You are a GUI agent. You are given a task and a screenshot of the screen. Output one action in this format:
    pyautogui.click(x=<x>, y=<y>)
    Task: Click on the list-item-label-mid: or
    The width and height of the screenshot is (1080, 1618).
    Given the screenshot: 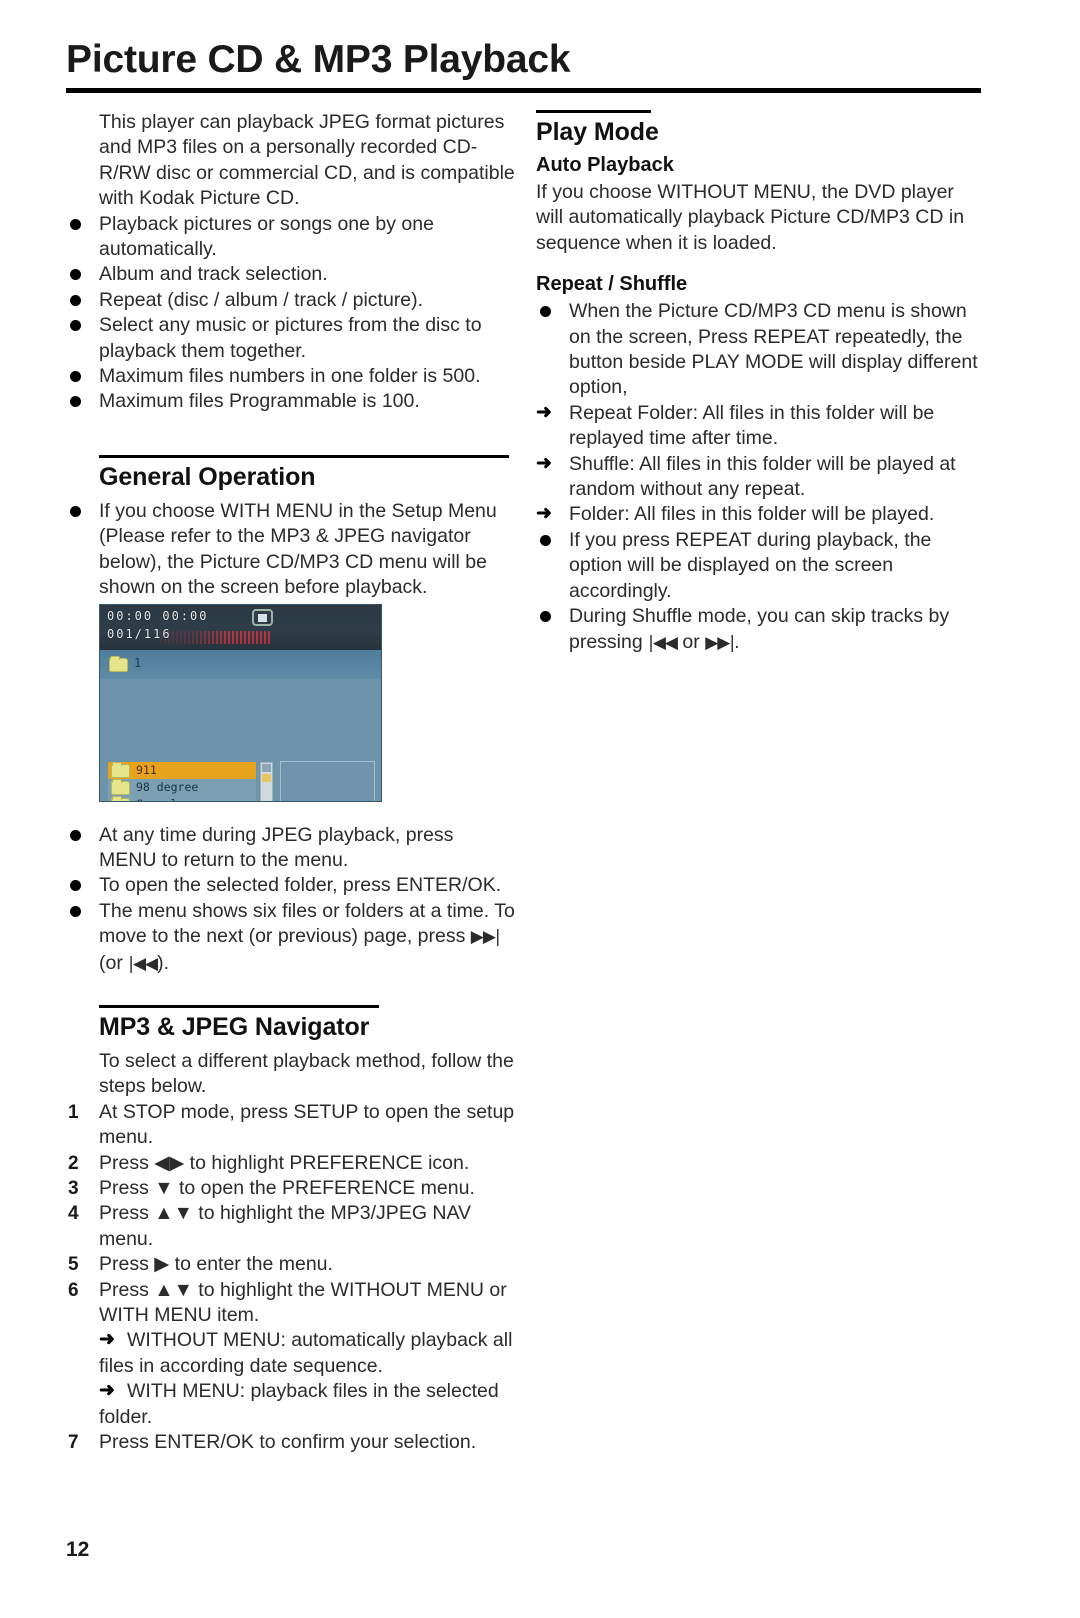 What is the action you would take?
    pyautogui.click(x=691, y=641)
    